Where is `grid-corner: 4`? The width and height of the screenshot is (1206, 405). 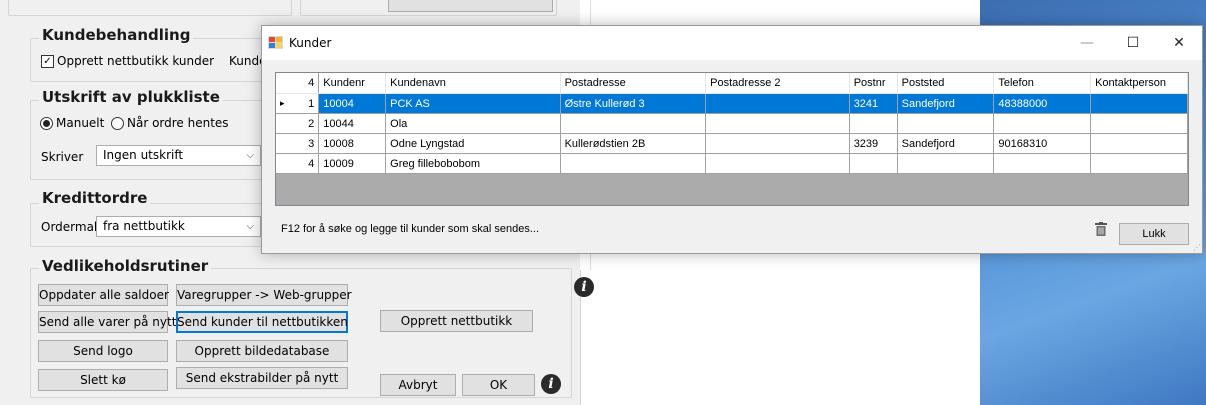 grid-corner: 4 is located at coordinates (298, 83).